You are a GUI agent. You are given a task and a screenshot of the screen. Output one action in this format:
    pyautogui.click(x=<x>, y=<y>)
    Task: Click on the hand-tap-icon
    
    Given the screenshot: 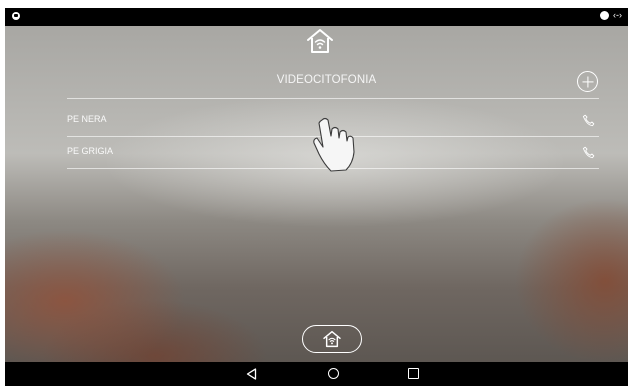 What is the action you would take?
    pyautogui.click(x=334, y=145)
    